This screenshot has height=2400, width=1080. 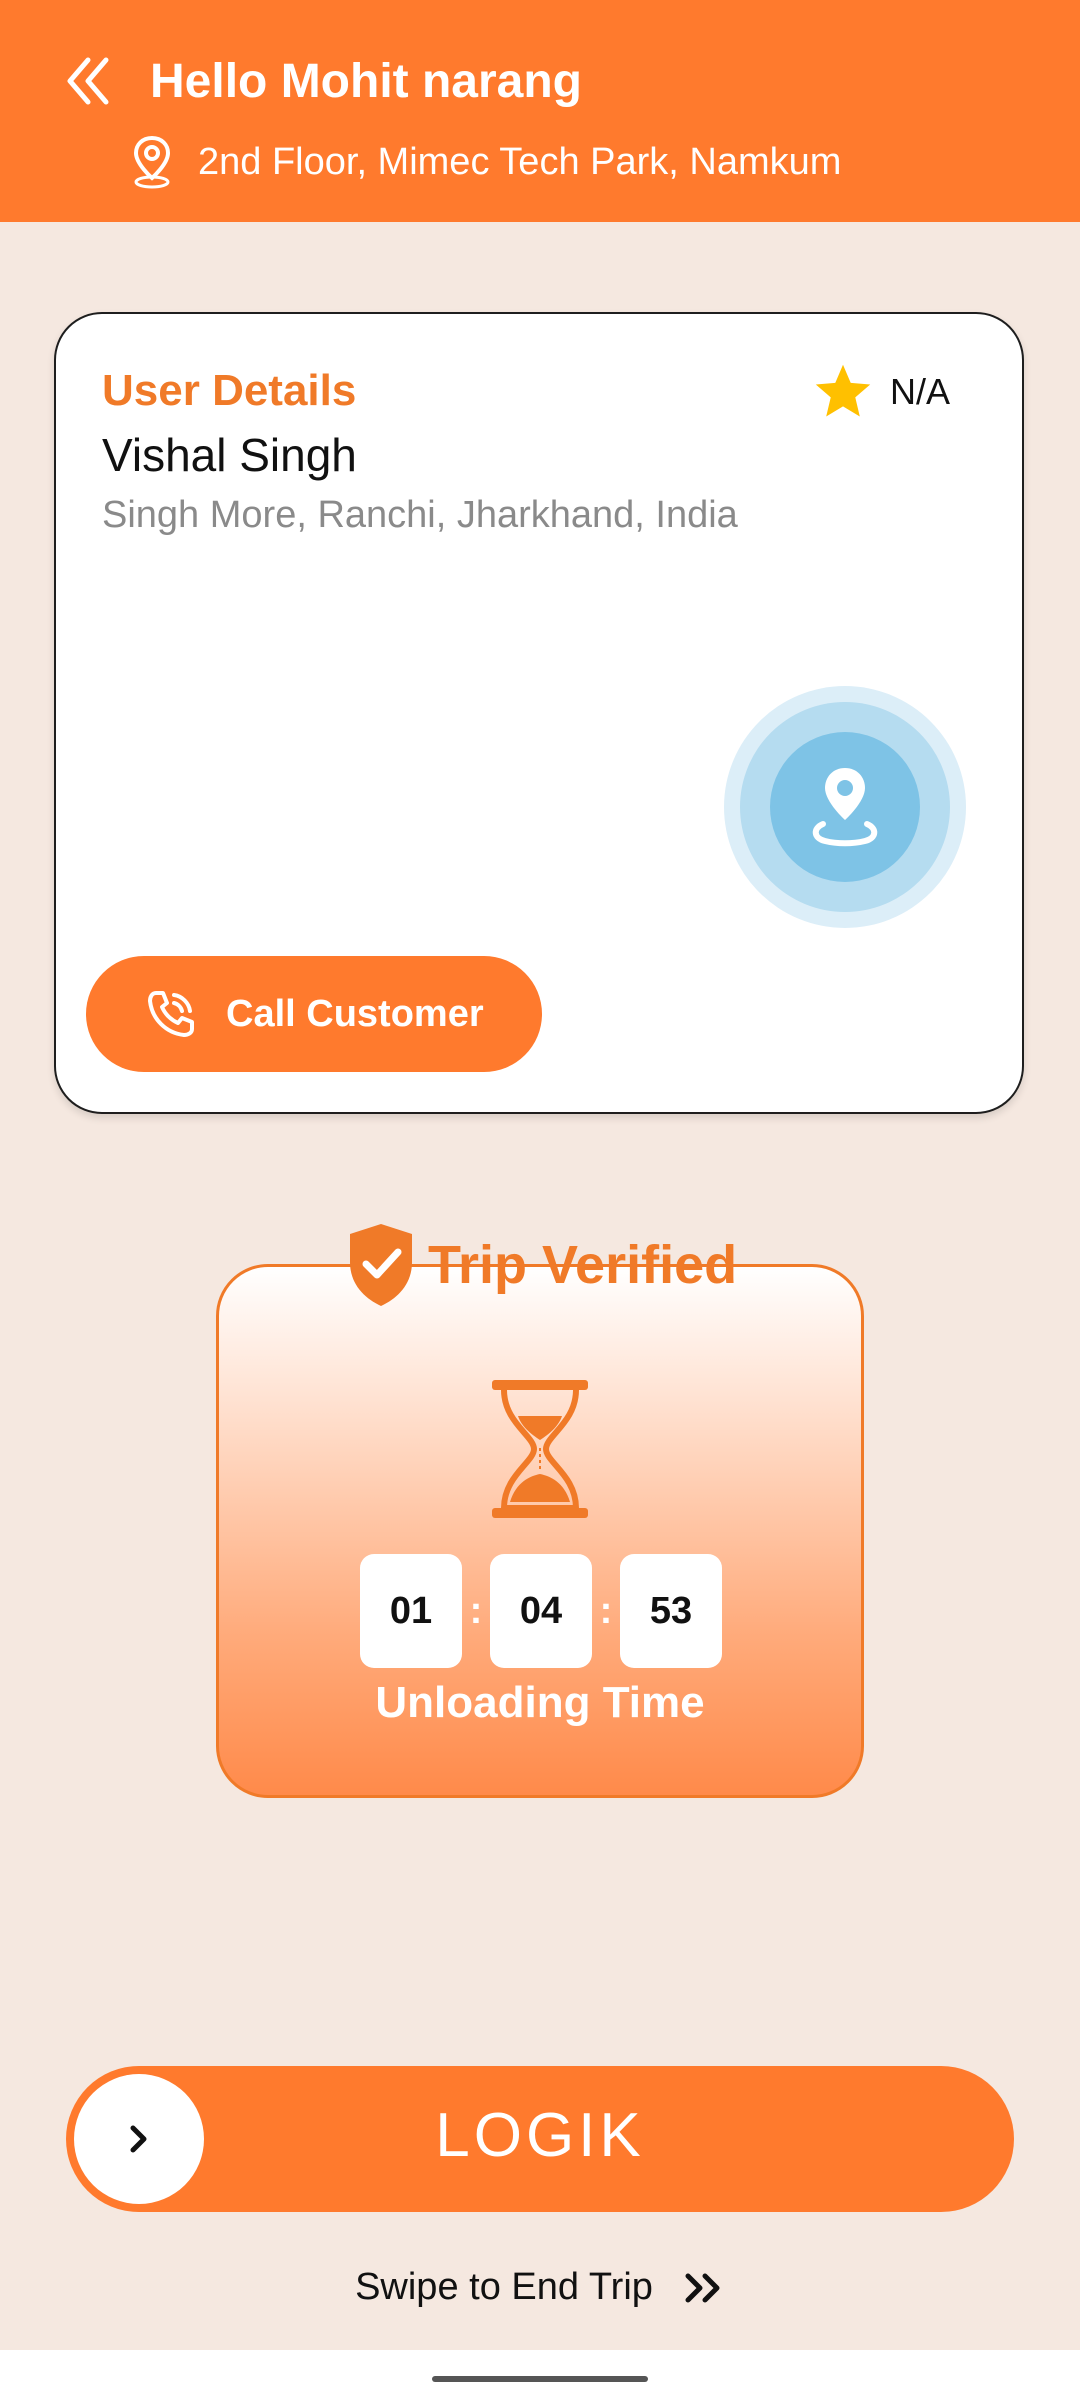 I want to click on map-location-button, so click(x=845, y=807).